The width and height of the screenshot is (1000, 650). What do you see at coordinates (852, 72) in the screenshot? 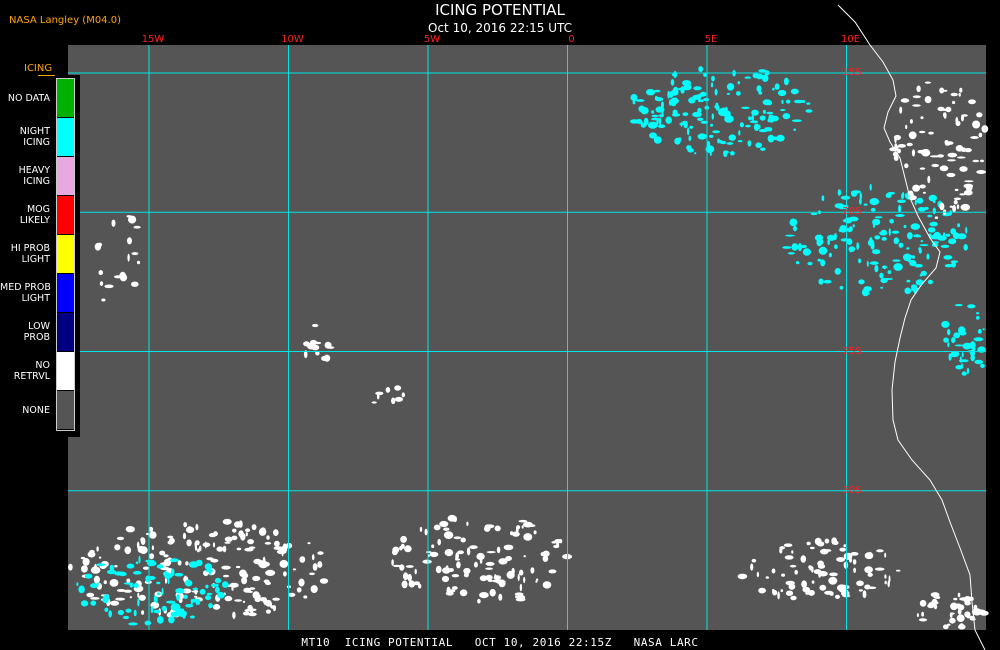
I see `lat-tick-label-0: 15S` at bounding box center [852, 72].